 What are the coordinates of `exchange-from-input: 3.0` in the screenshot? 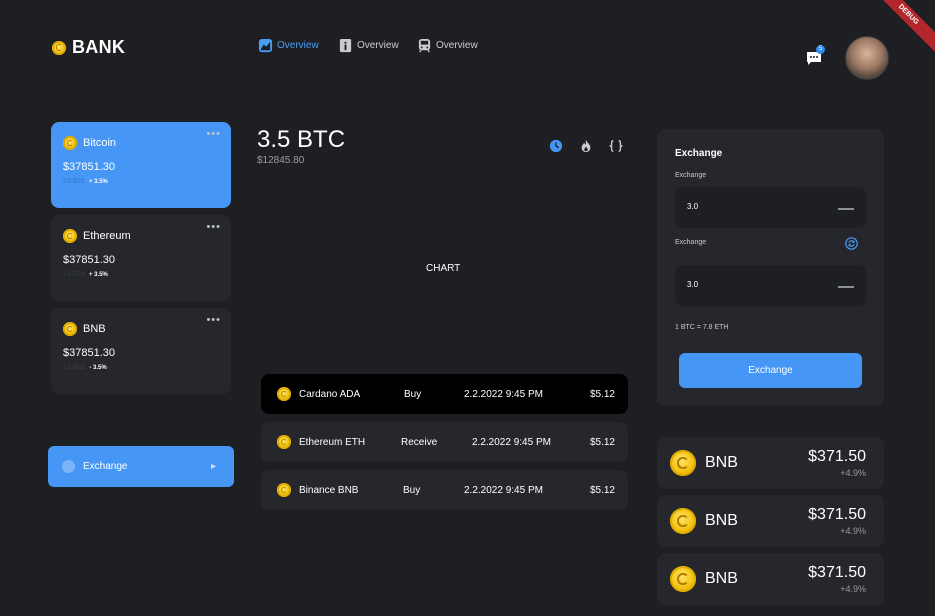 It's located at (770, 207).